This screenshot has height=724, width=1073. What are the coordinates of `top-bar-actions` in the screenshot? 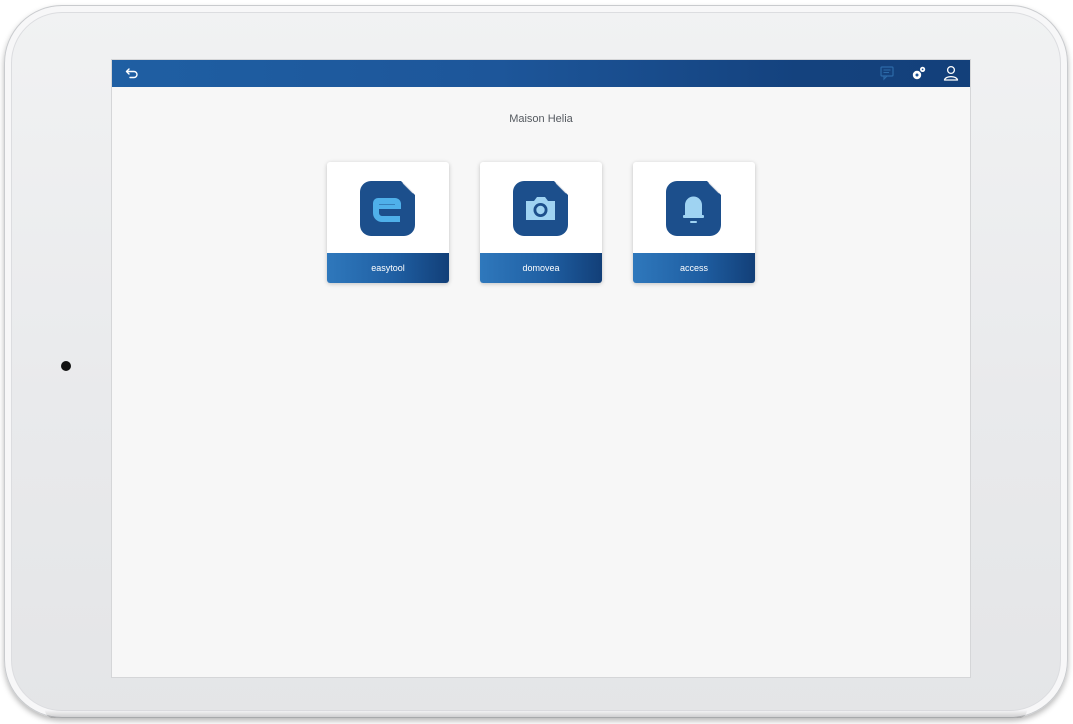 It's located at (919, 73).